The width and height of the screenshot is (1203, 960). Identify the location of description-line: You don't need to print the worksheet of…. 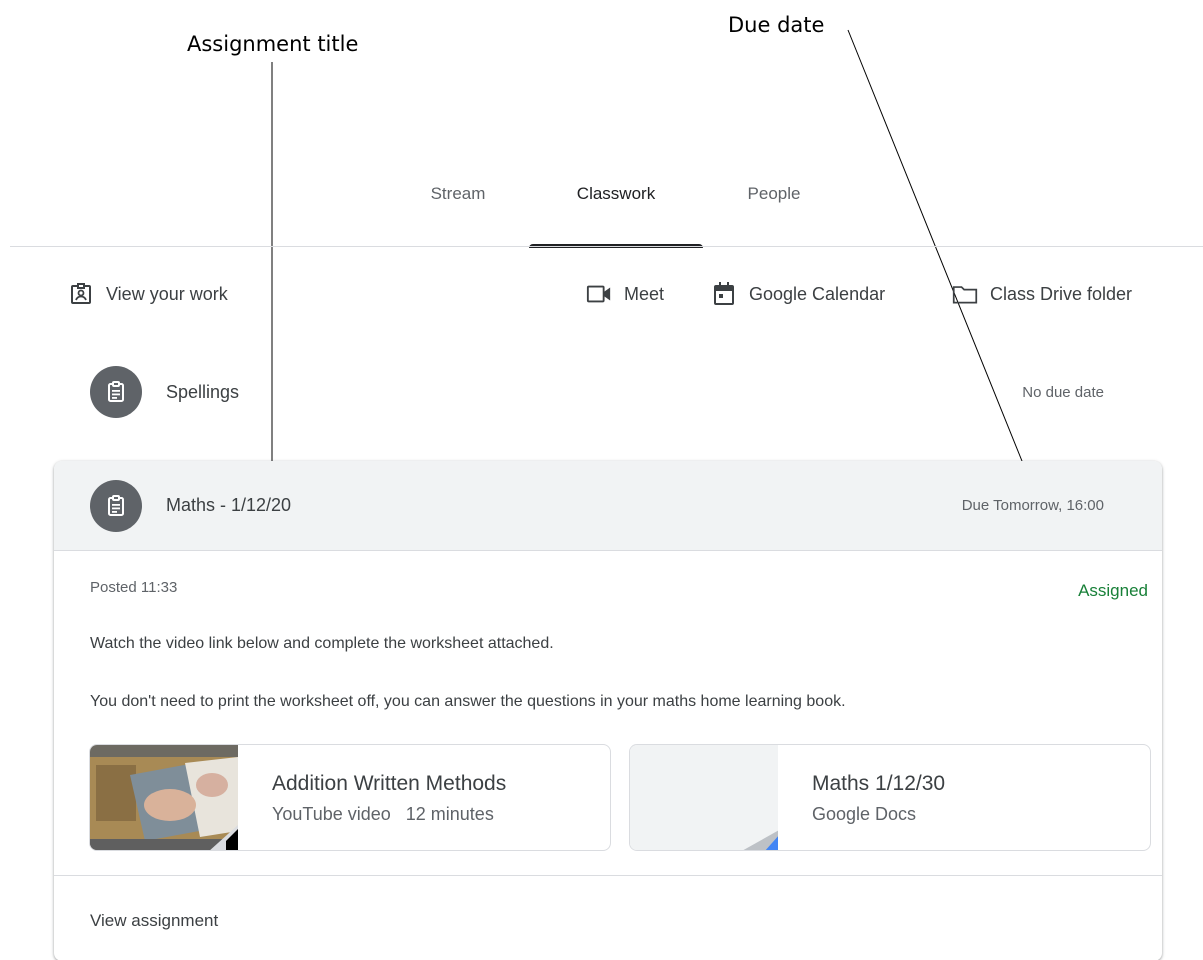
(468, 701).